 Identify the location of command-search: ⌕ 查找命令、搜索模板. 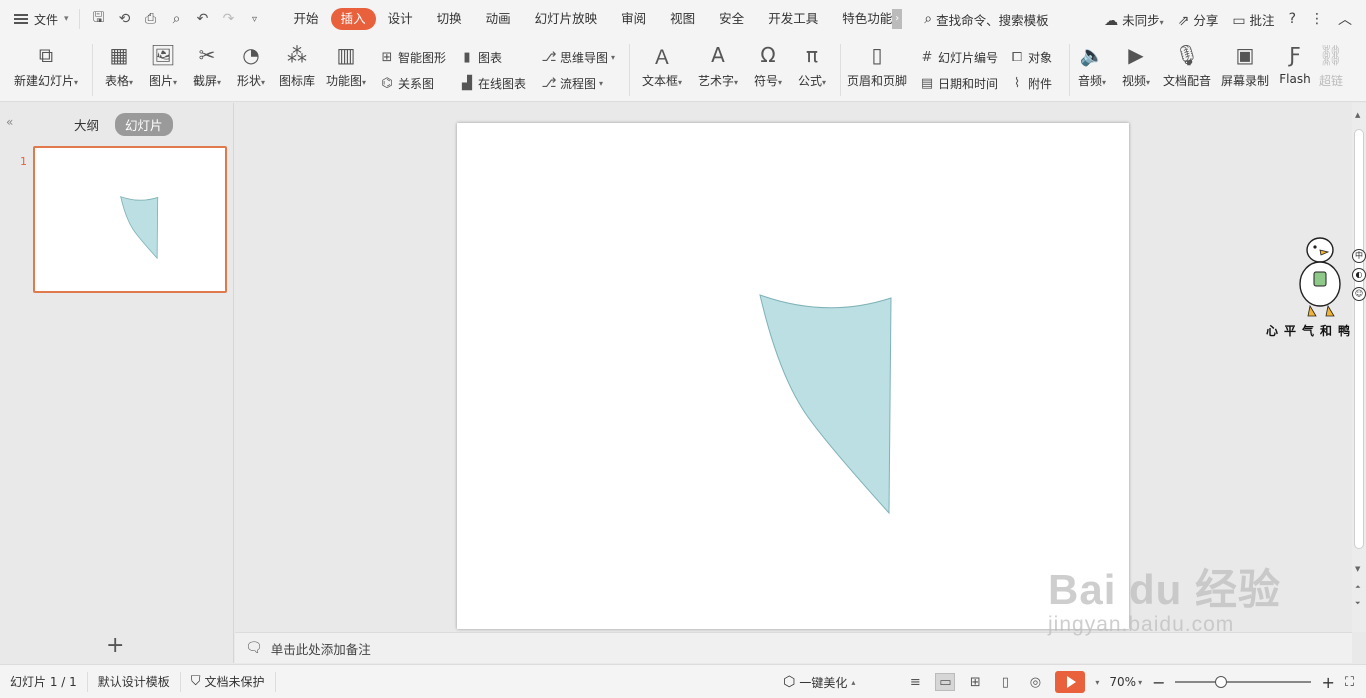
(986, 19).